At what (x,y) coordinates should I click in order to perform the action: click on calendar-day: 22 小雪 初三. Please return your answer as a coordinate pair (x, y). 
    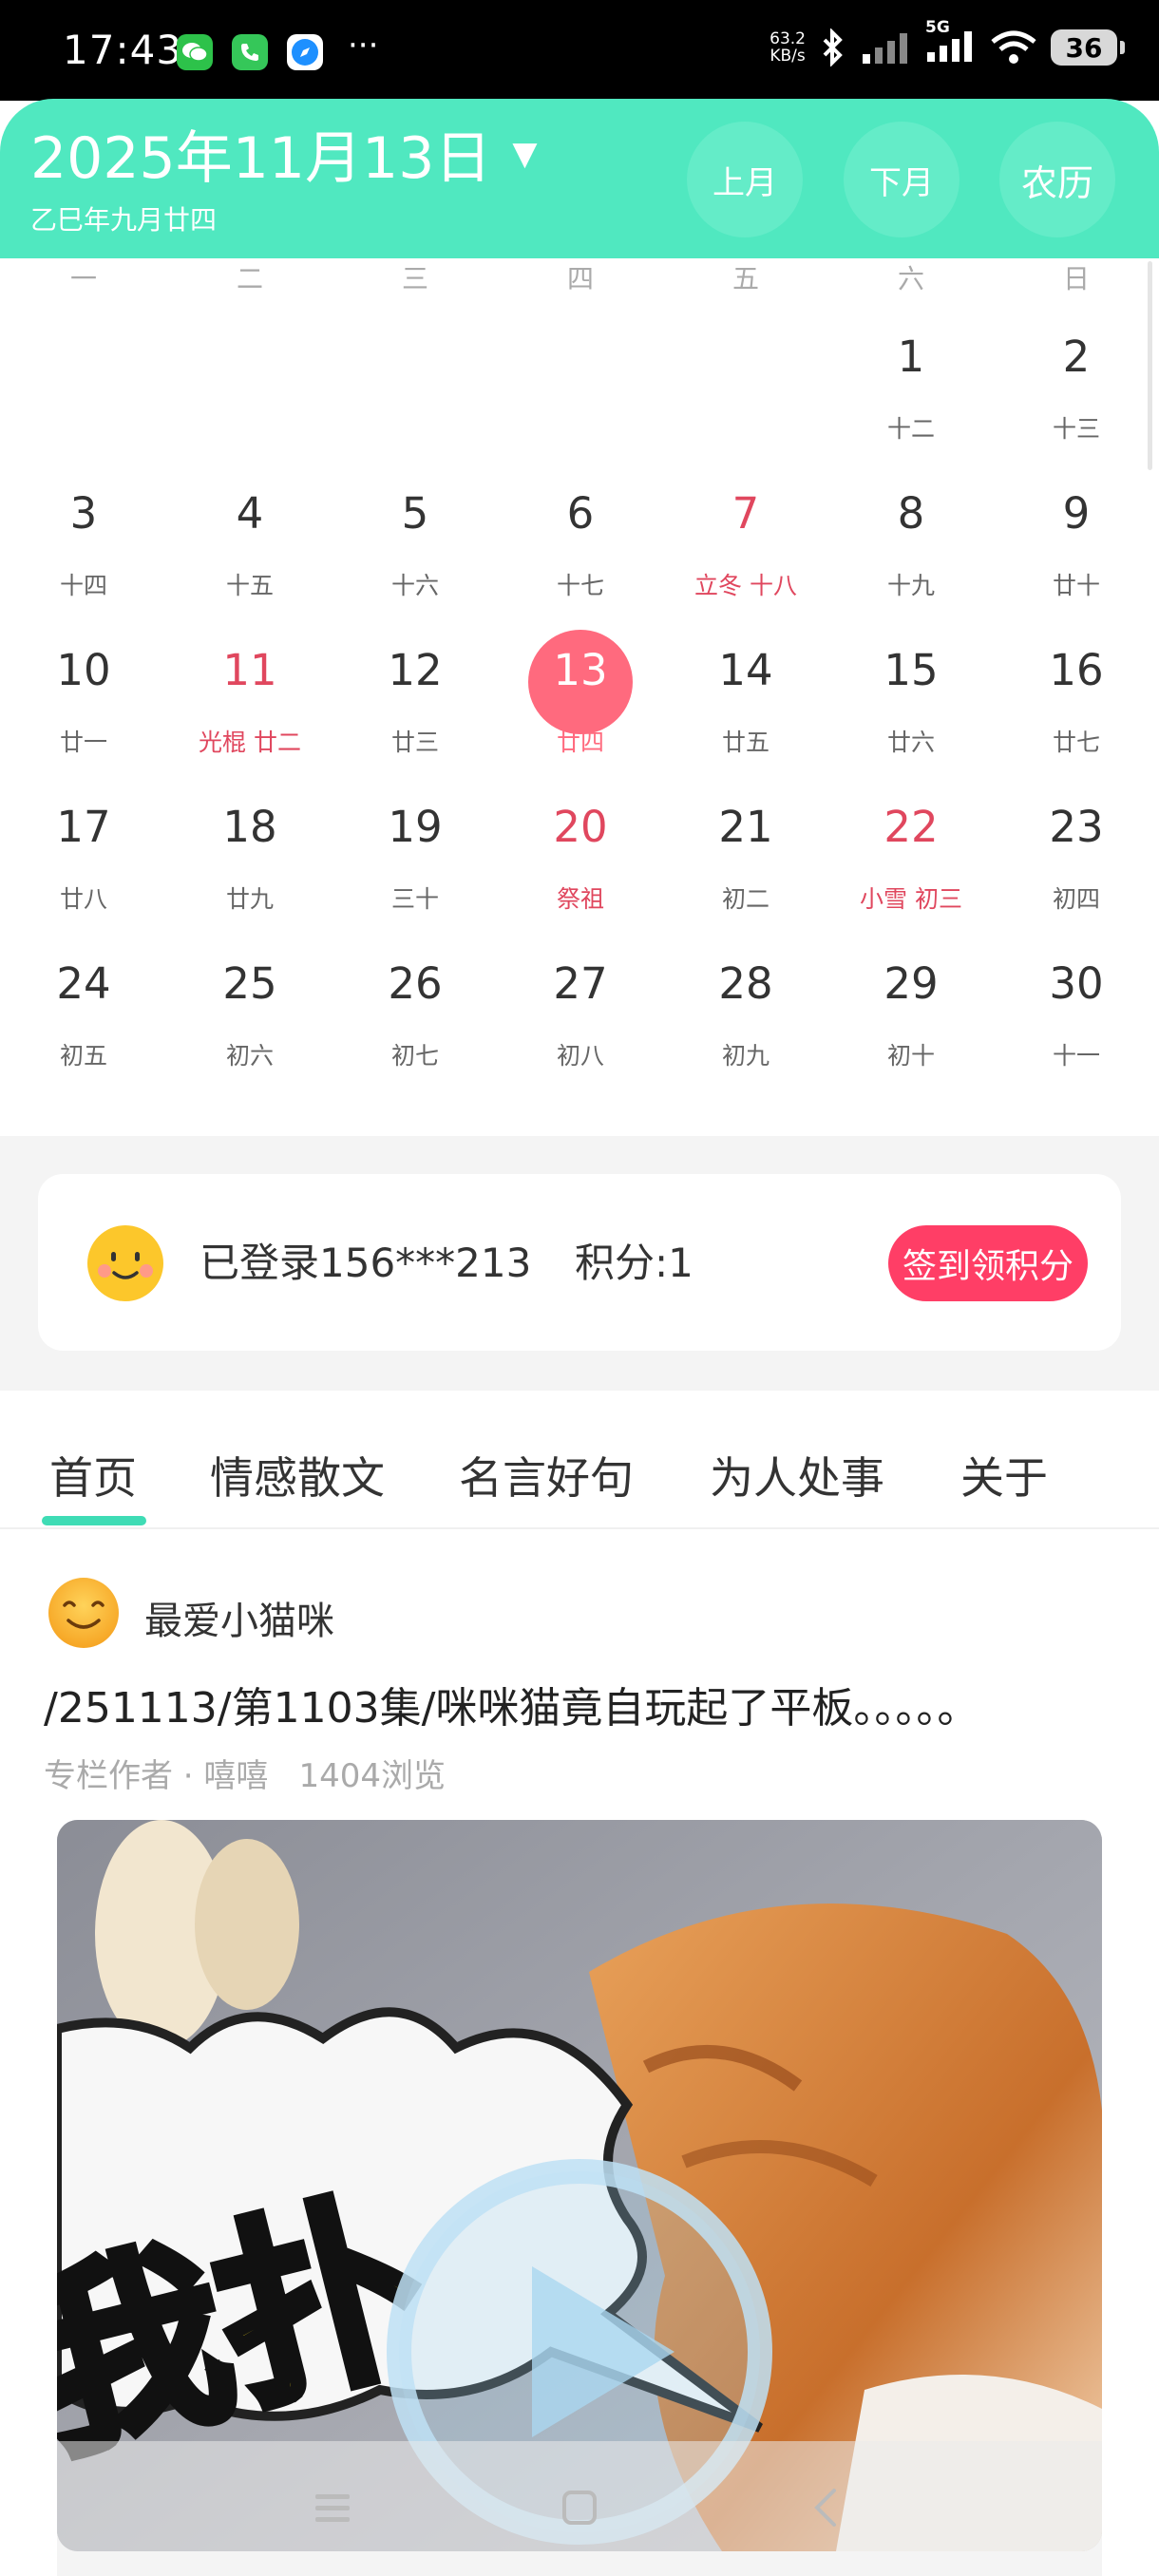
    Looking at the image, I should click on (911, 857).